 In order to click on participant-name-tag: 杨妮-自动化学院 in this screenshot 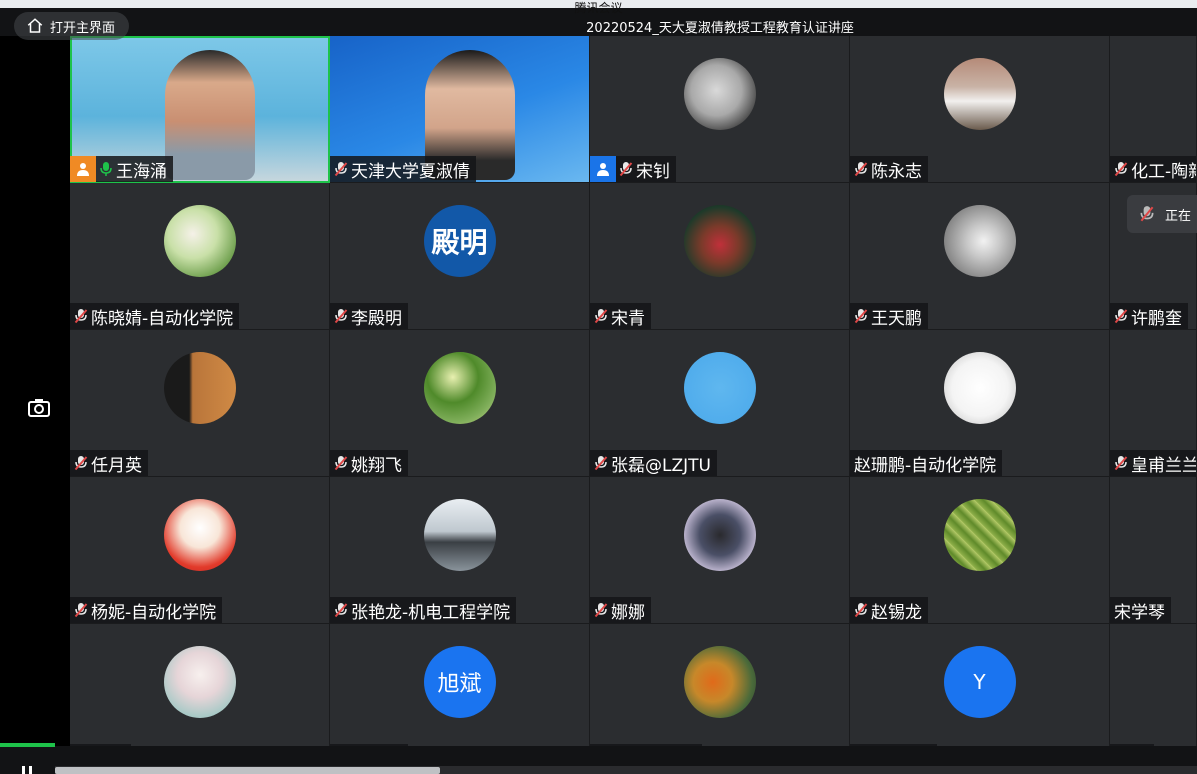, I will do `click(146, 610)`.